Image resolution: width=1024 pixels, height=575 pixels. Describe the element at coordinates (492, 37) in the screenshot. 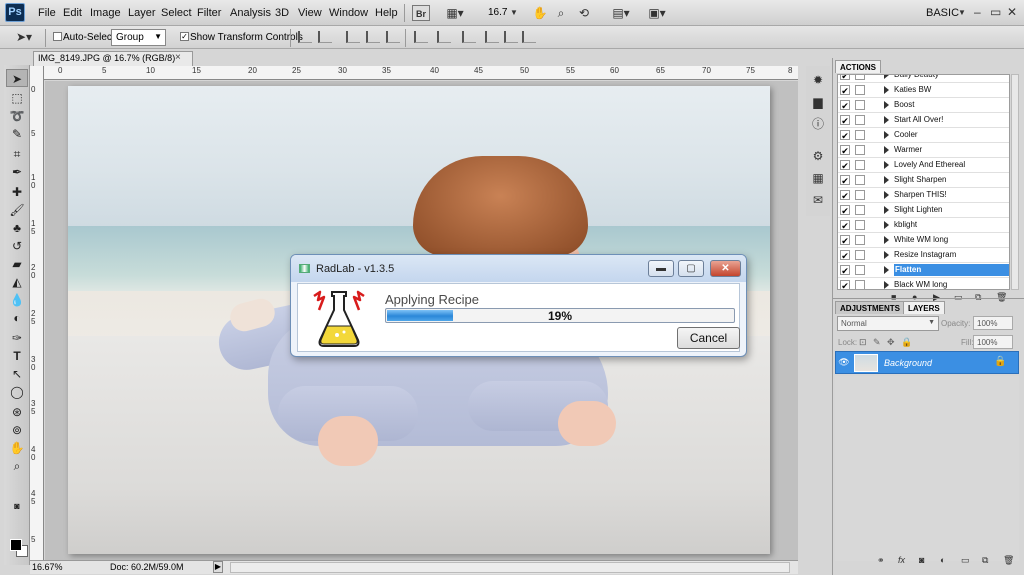

I see `distribute-left-icon` at that location.